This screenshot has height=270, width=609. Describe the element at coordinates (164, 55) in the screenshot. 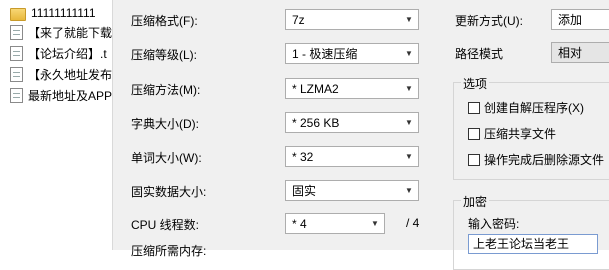

I see `level-label: 压缩等级(L):` at that location.